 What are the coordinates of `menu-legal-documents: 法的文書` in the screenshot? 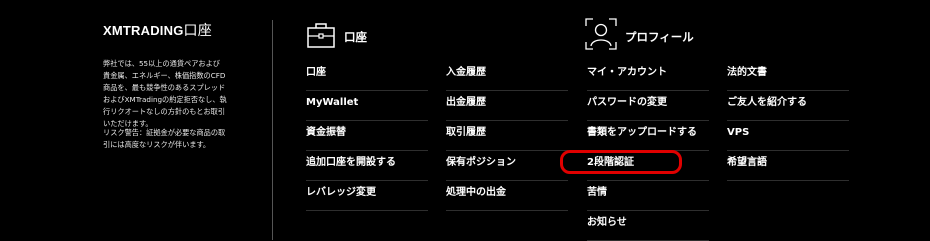 It's located at (788, 76).